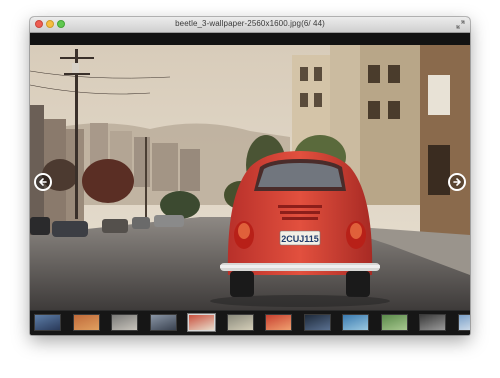 The image size is (500, 378). Describe the element at coordinates (460, 24) in the screenshot. I see `fullscreen-arrows-icon` at that location.